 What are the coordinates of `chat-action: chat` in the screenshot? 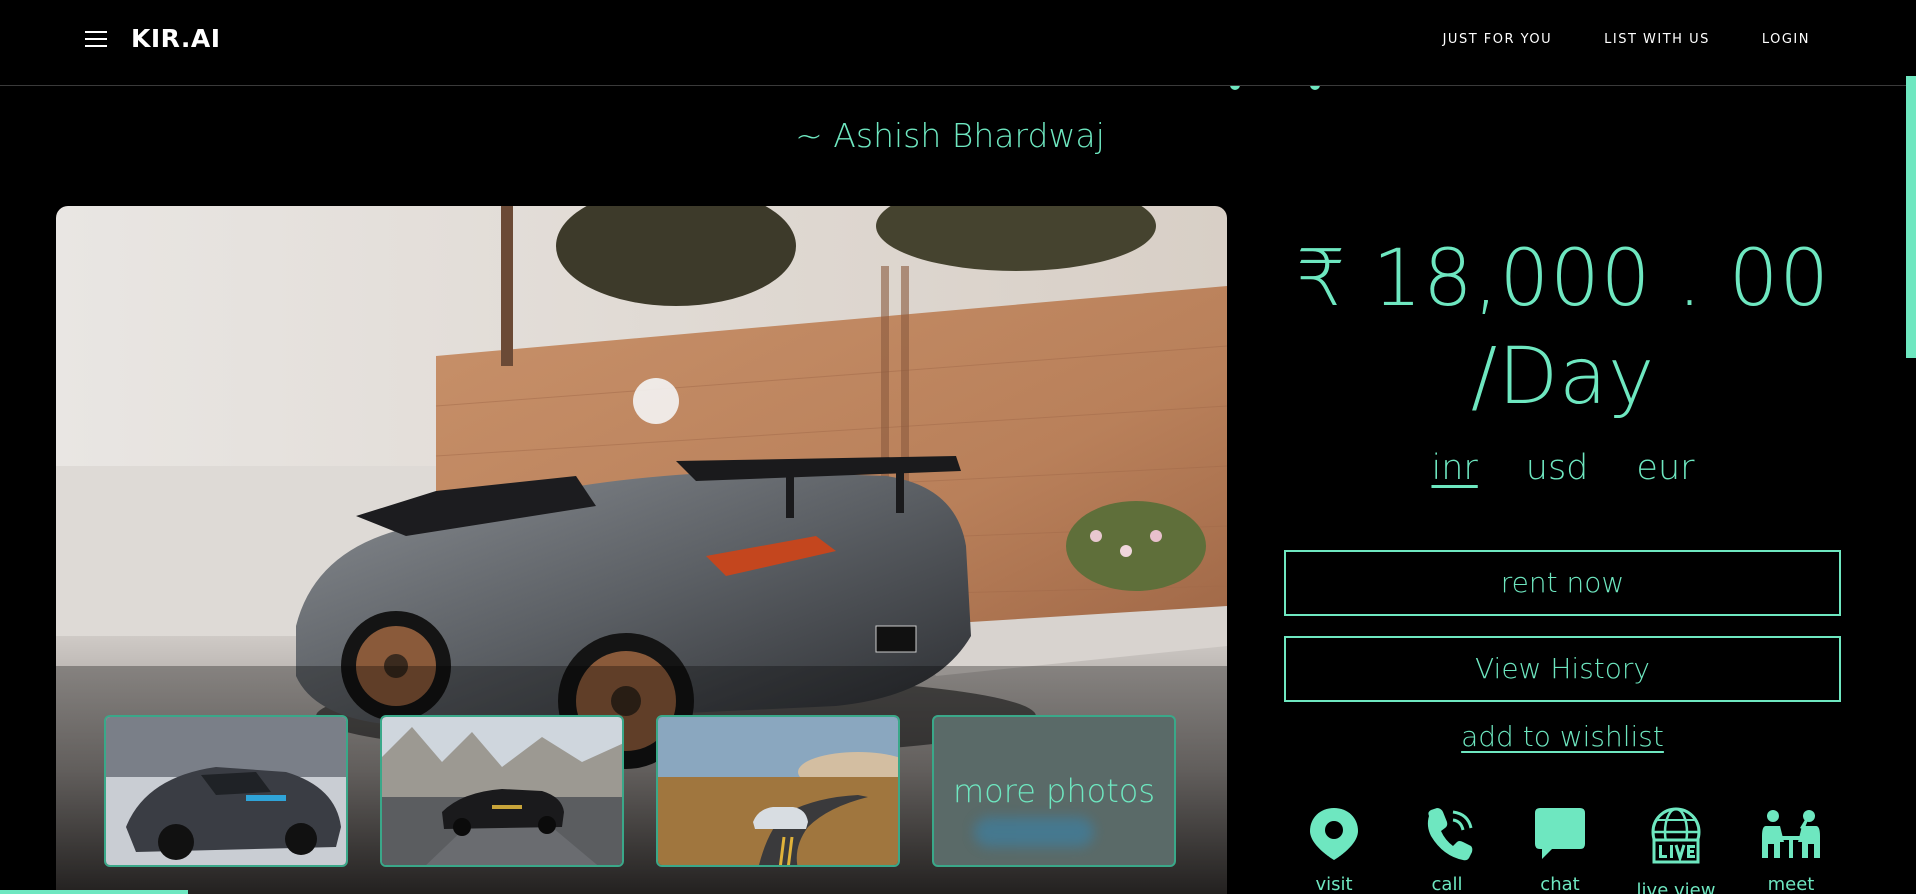 It's located at (1560, 850).